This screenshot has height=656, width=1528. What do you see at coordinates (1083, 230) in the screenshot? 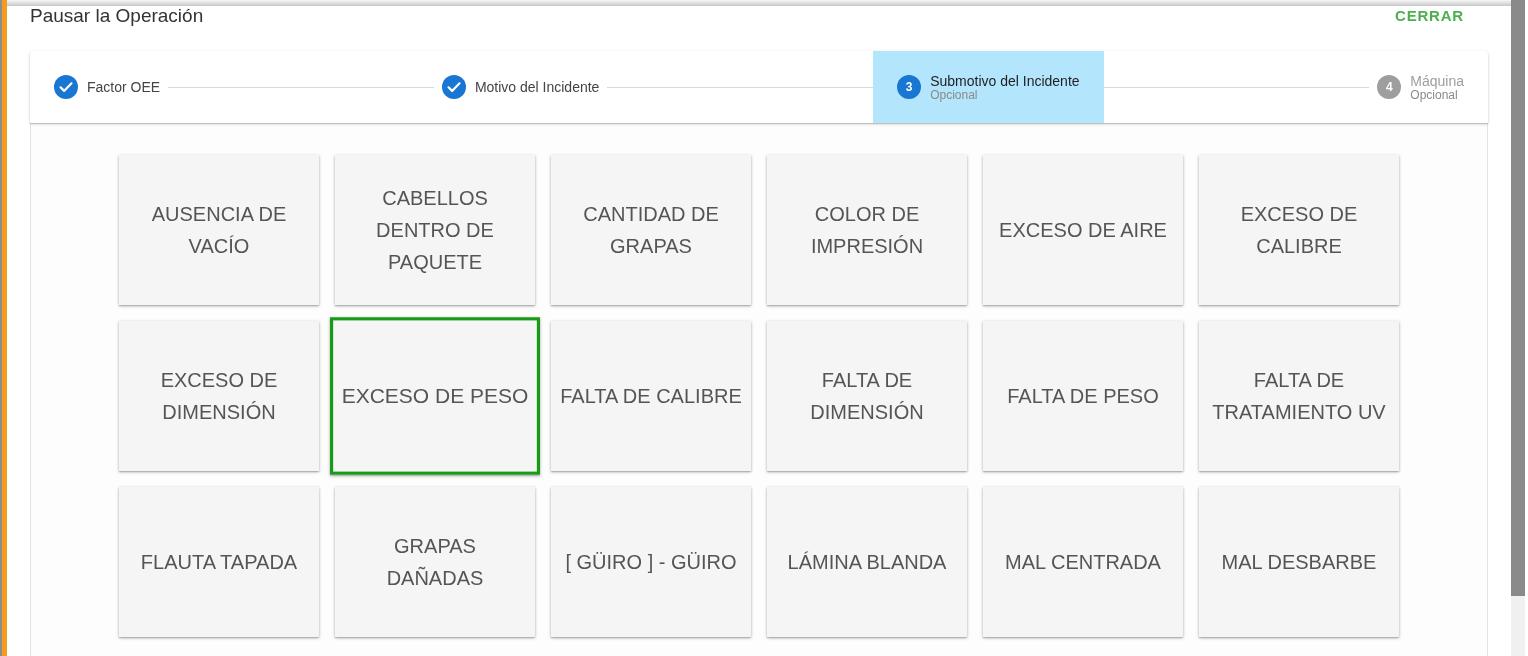
I see `option-tile: EXCESO DE AIRE` at bounding box center [1083, 230].